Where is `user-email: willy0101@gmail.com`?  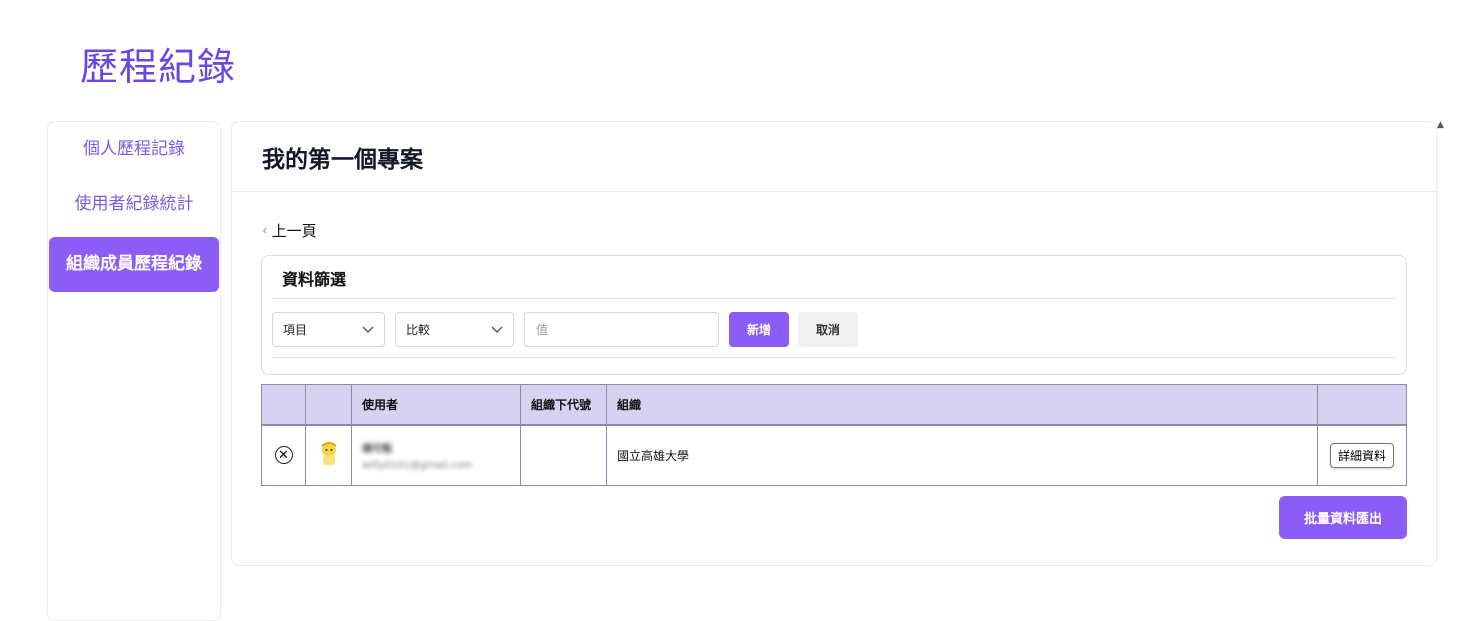 user-email: willy0101@gmail.com is located at coordinates (417, 465).